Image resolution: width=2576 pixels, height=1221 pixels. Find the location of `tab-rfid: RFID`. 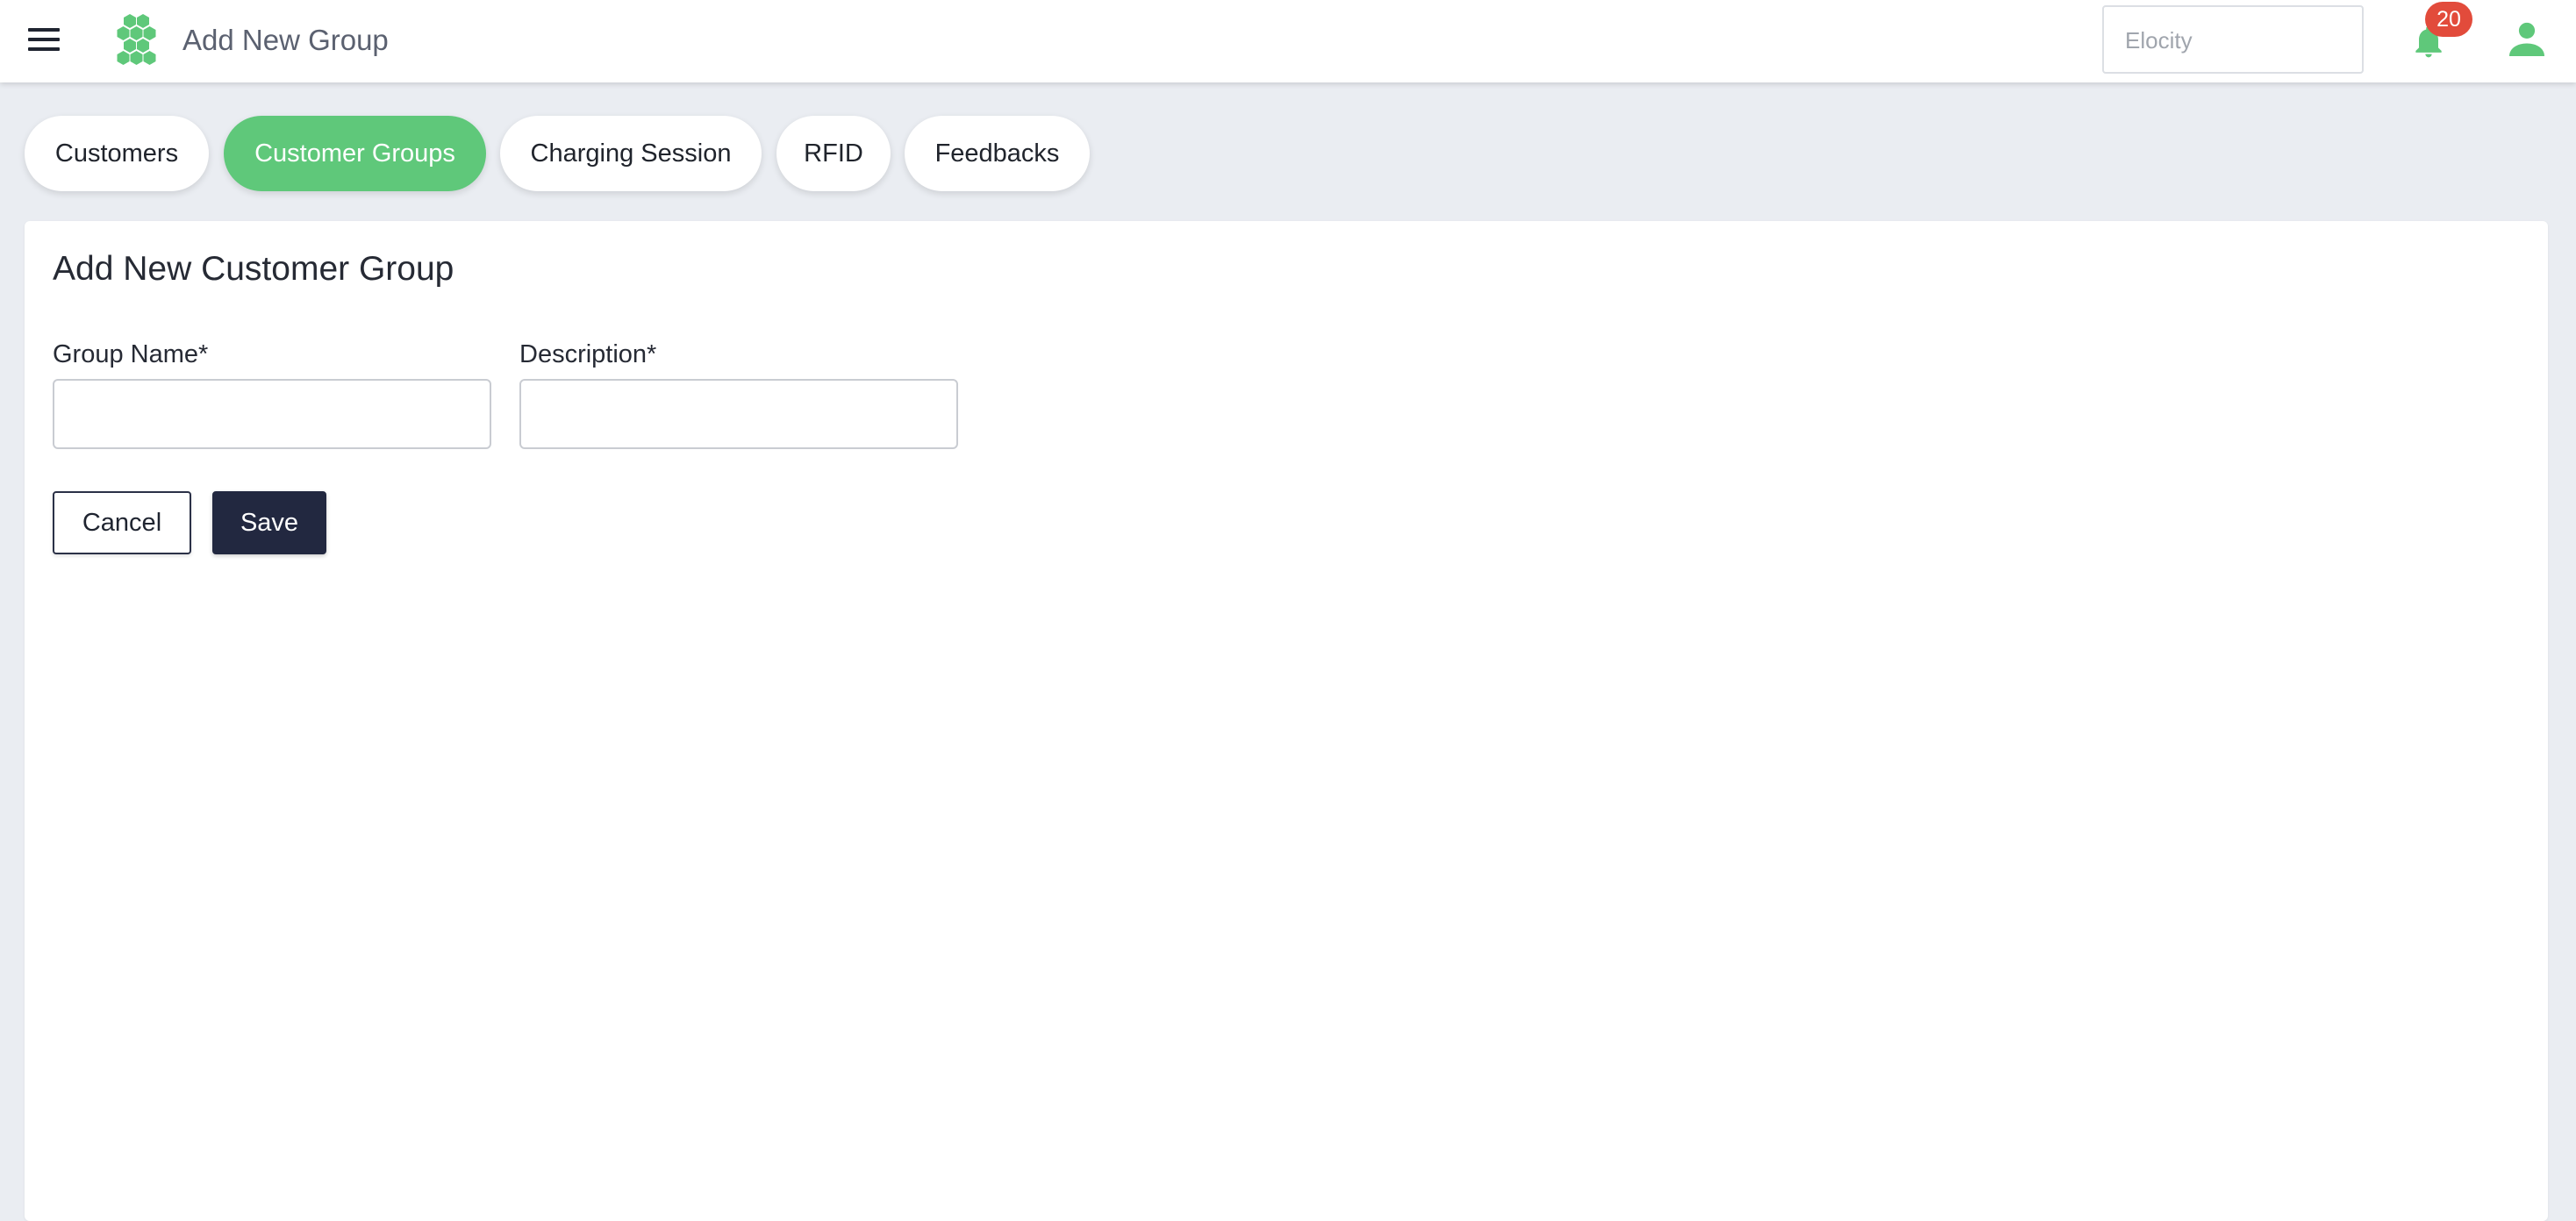

tab-rfid: RFID is located at coordinates (833, 154).